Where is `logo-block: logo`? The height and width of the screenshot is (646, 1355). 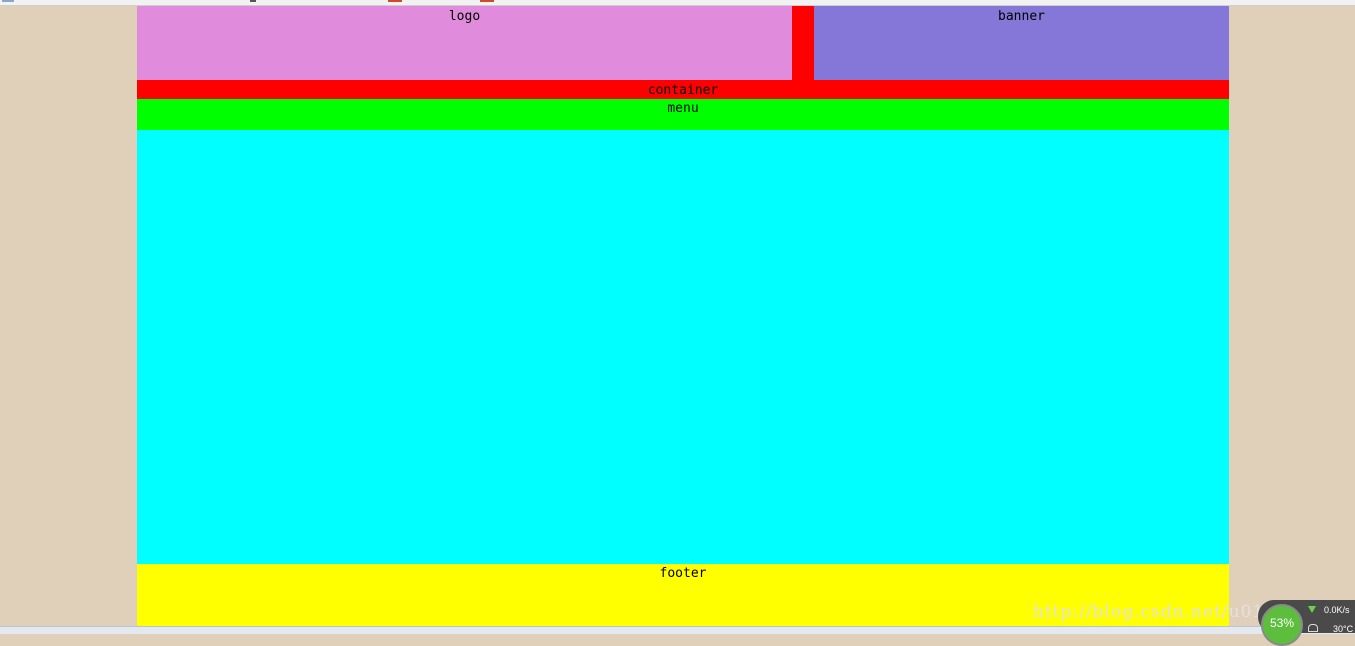 logo-block: logo is located at coordinates (464, 43).